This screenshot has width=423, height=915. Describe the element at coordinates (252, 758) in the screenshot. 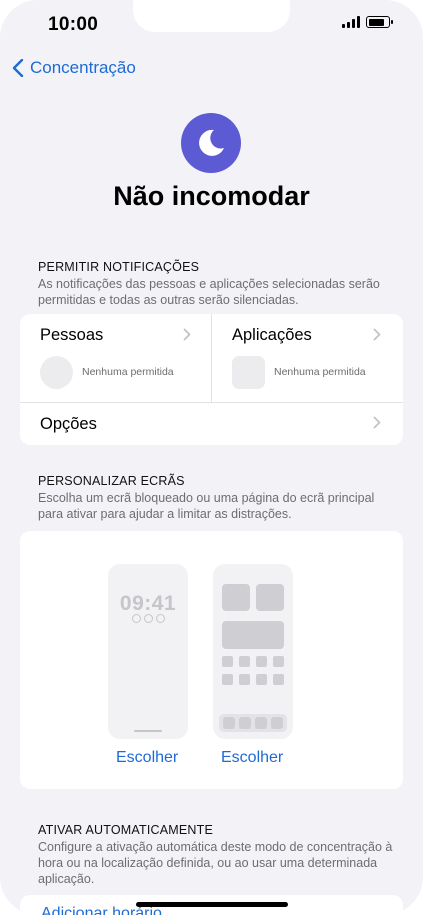

I see `choose-home-screen-button: Escolher` at that location.